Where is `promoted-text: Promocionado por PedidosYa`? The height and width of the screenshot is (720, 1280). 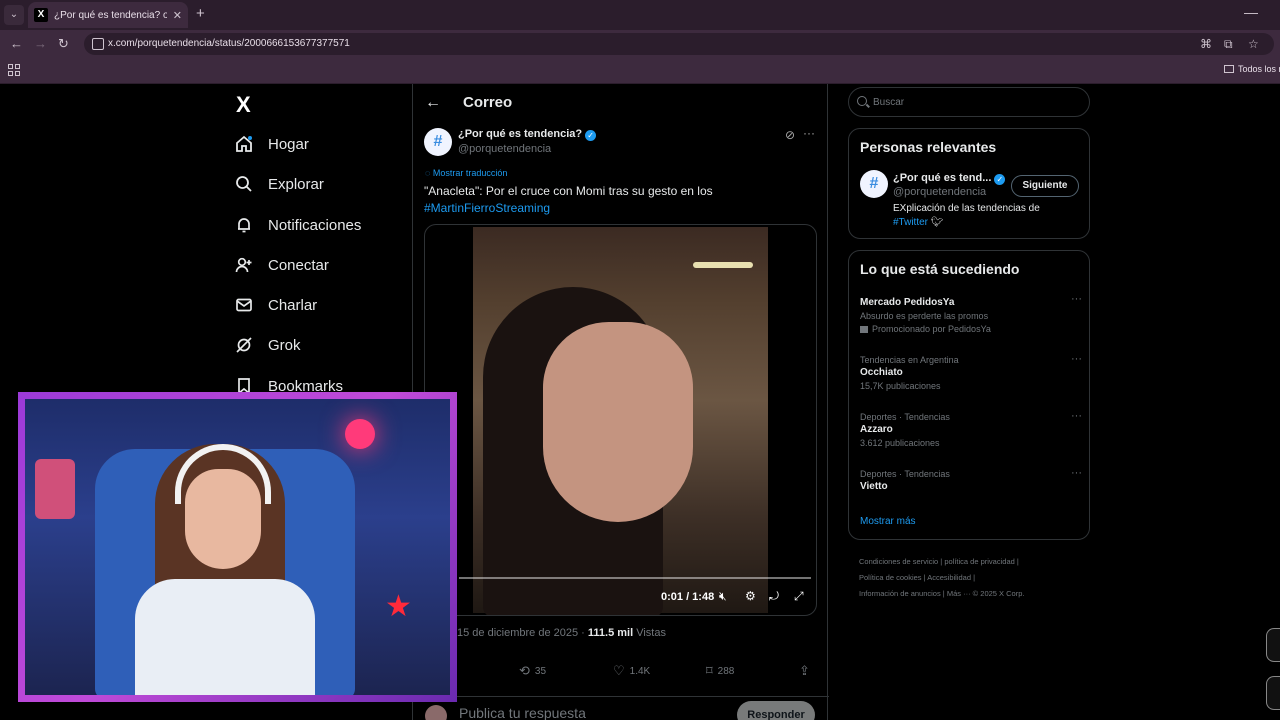 promoted-text: Promocionado por PedidosYa is located at coordinates (931, 329).